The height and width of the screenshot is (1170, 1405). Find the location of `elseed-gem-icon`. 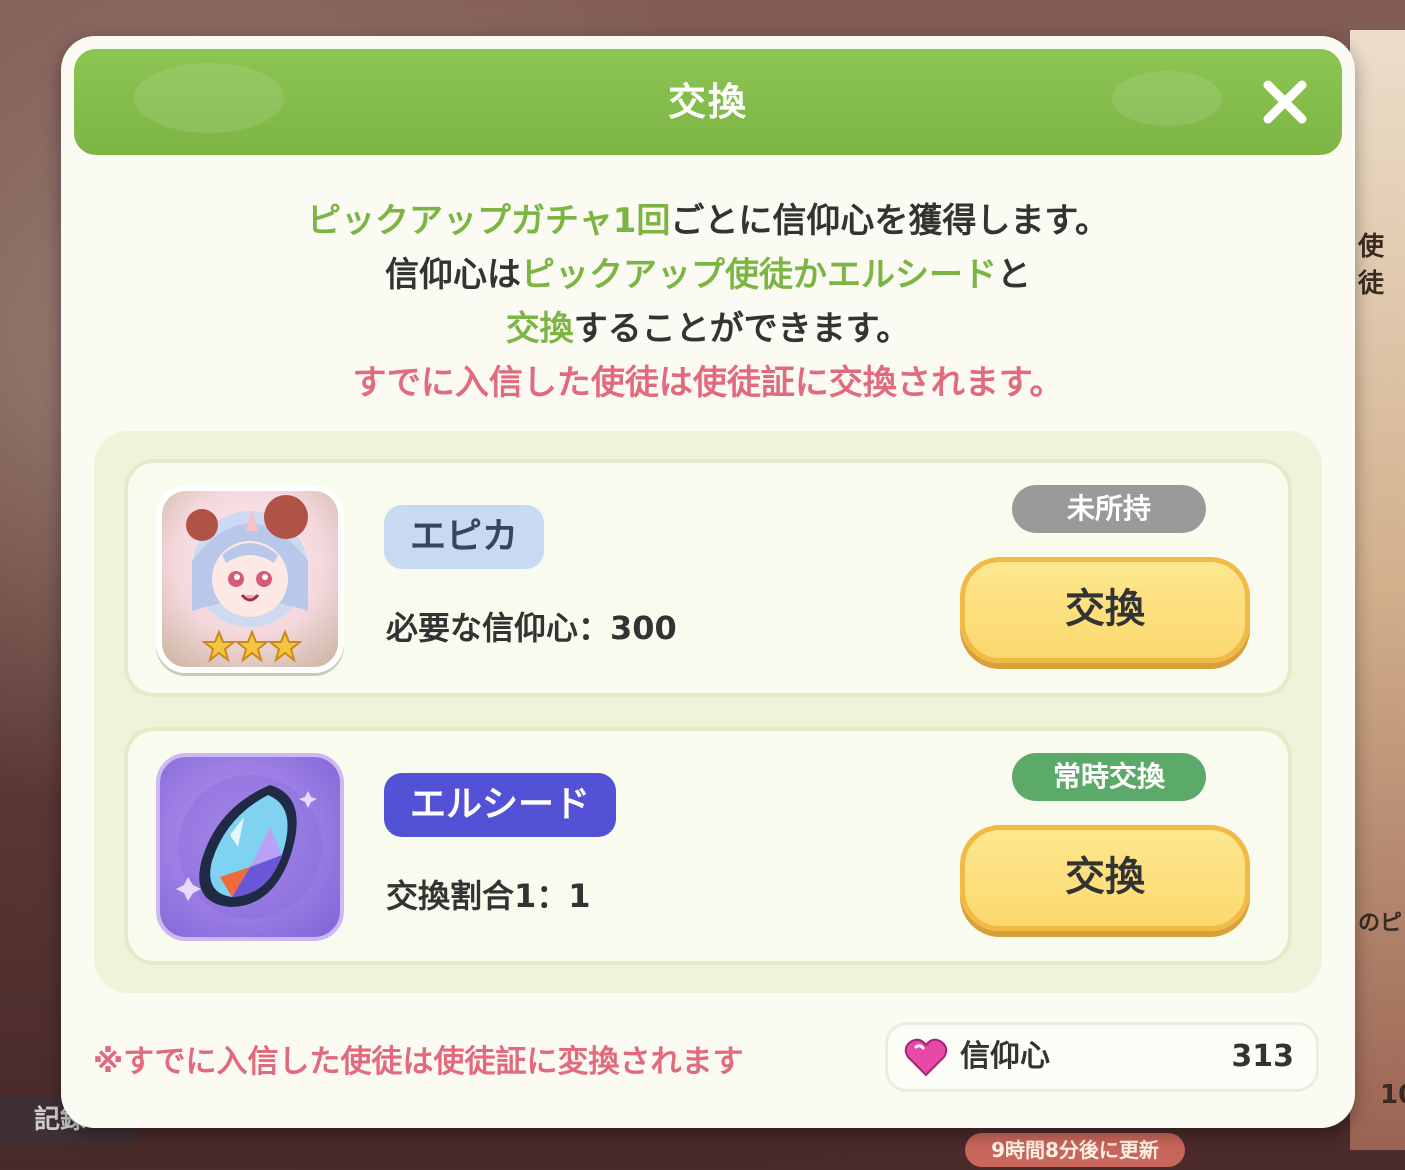

elseed-gem-icon is located at coordinates (249, 847).